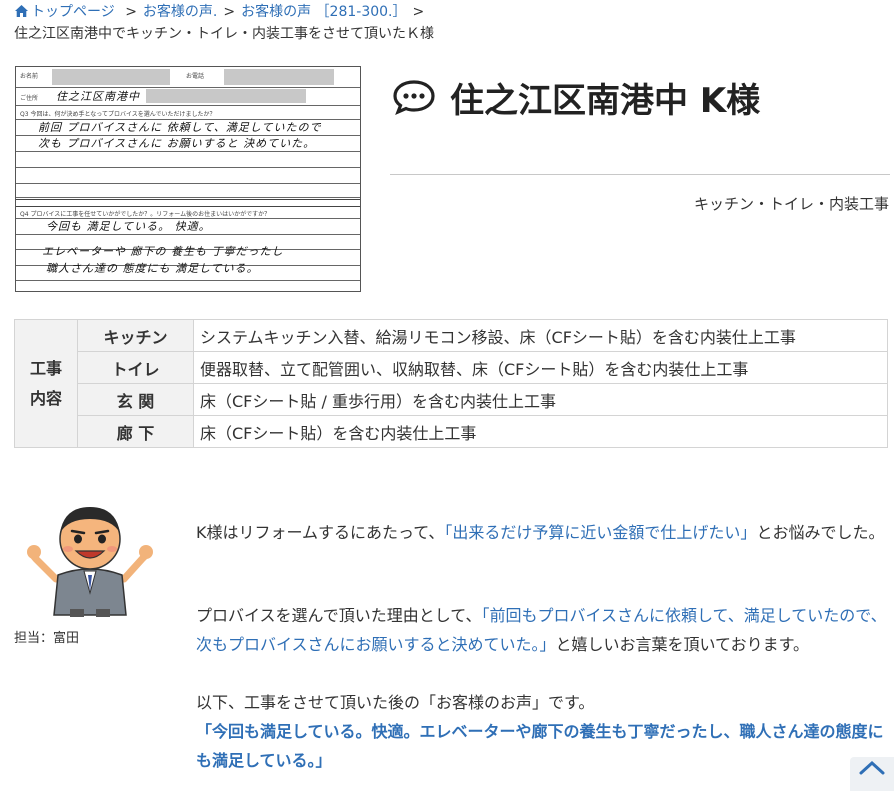 This screenshot has height=791, width=894. Describe the element at coordinates (135, 367) in the screenshot. I see `work-area-cell: トイレ` at that location.